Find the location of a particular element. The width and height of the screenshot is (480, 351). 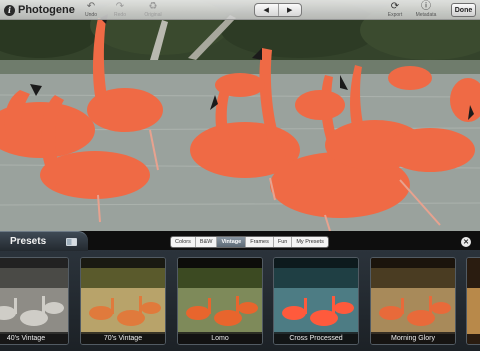

preset-category-tabs: Colors B&W Vintage Frames Fun My Presets is located at coordinates (249, 242).